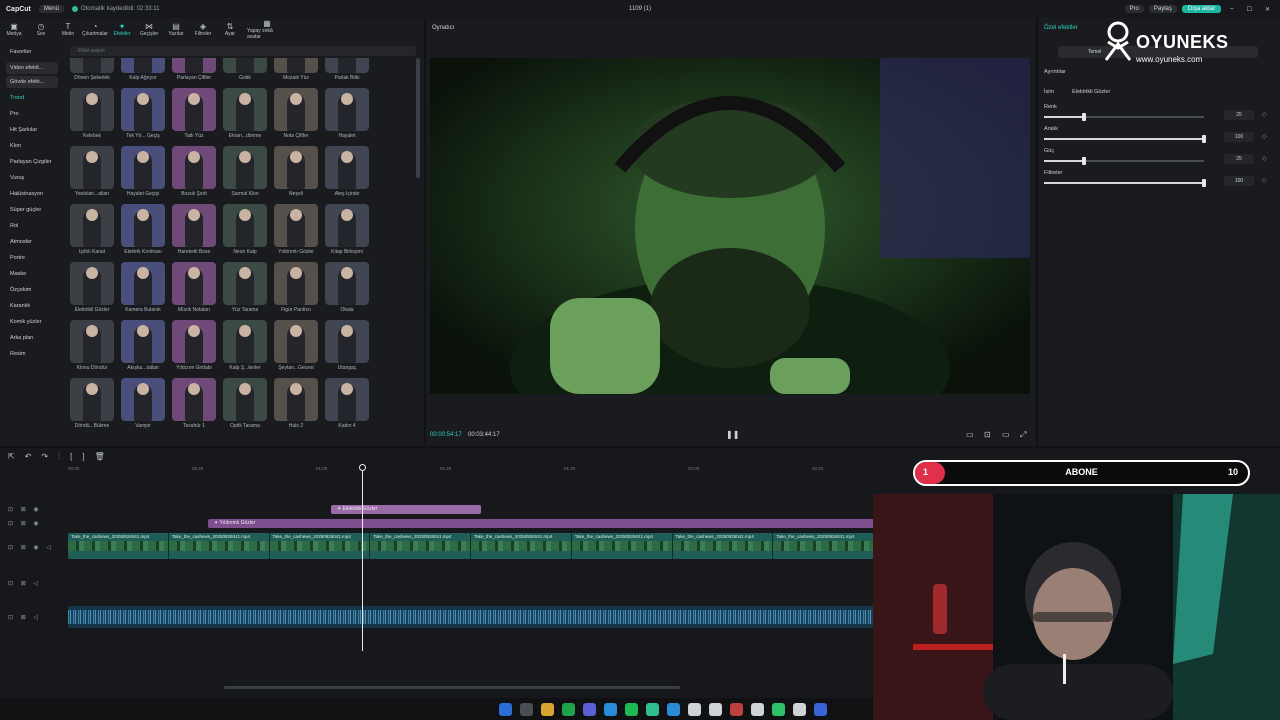 Image resolution: width=1280 pixels, height=720 pixels. What do you see at coordinates (41, 29) in the screenshot?
I see `tab-audio: ◷ Ses` at bounding box center [41, 29].